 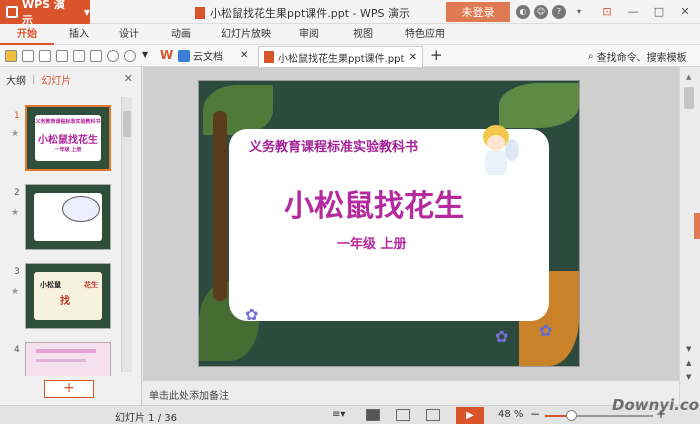 I want to click on command-search: ⌕ 查找命令、搜索模板, so click(x=637, y=56).